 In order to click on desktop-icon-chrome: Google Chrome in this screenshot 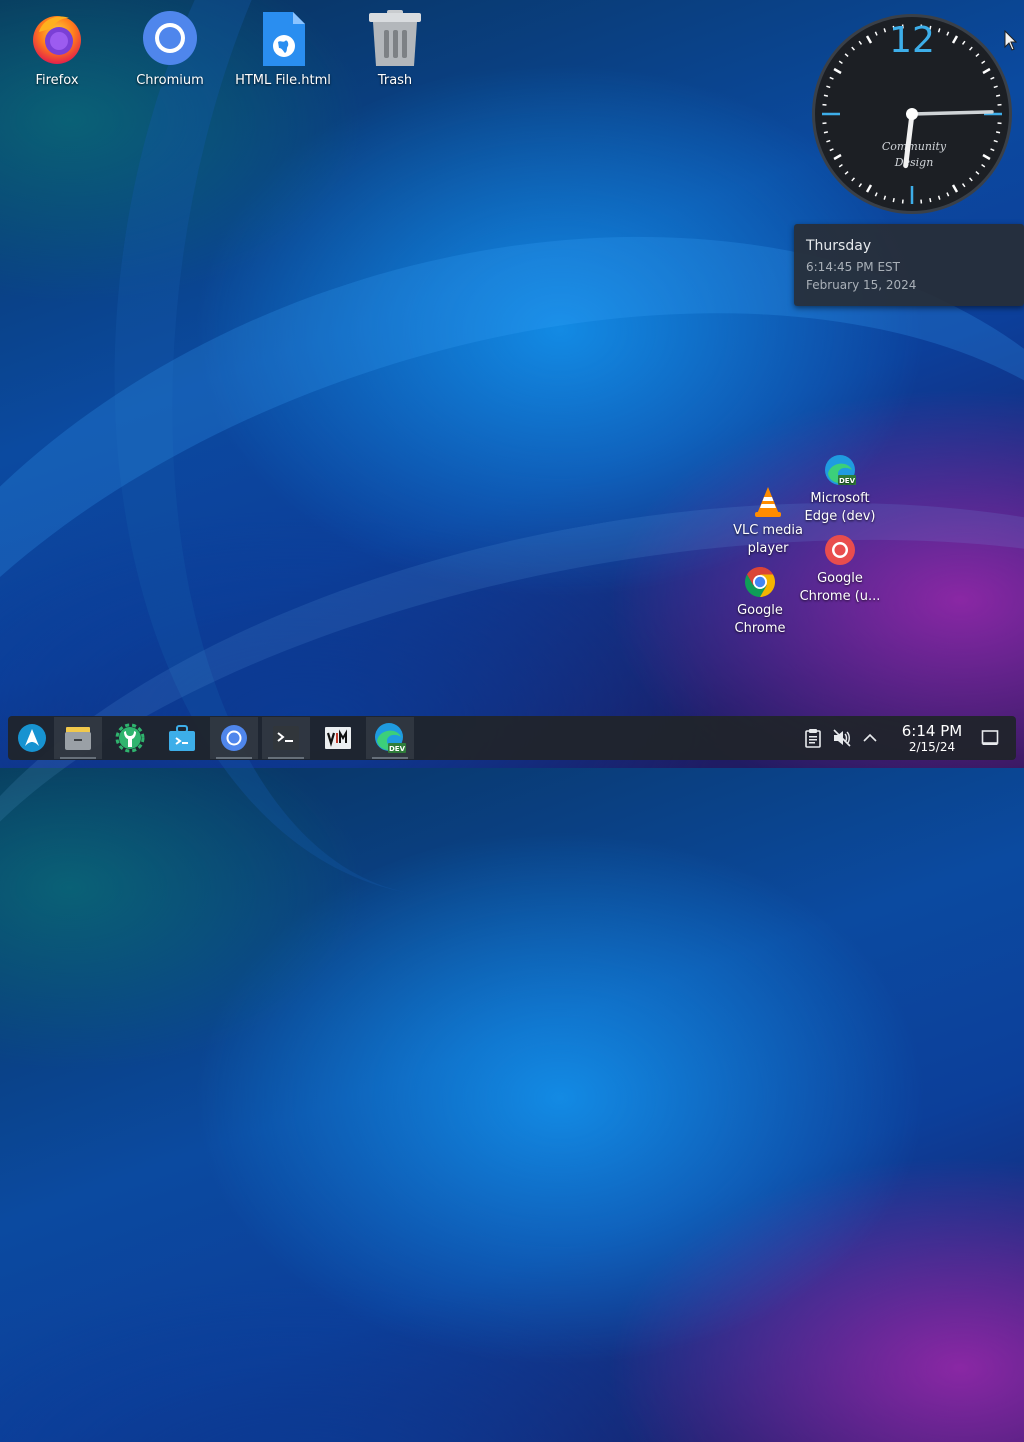, I will do `click(760, 602)`.